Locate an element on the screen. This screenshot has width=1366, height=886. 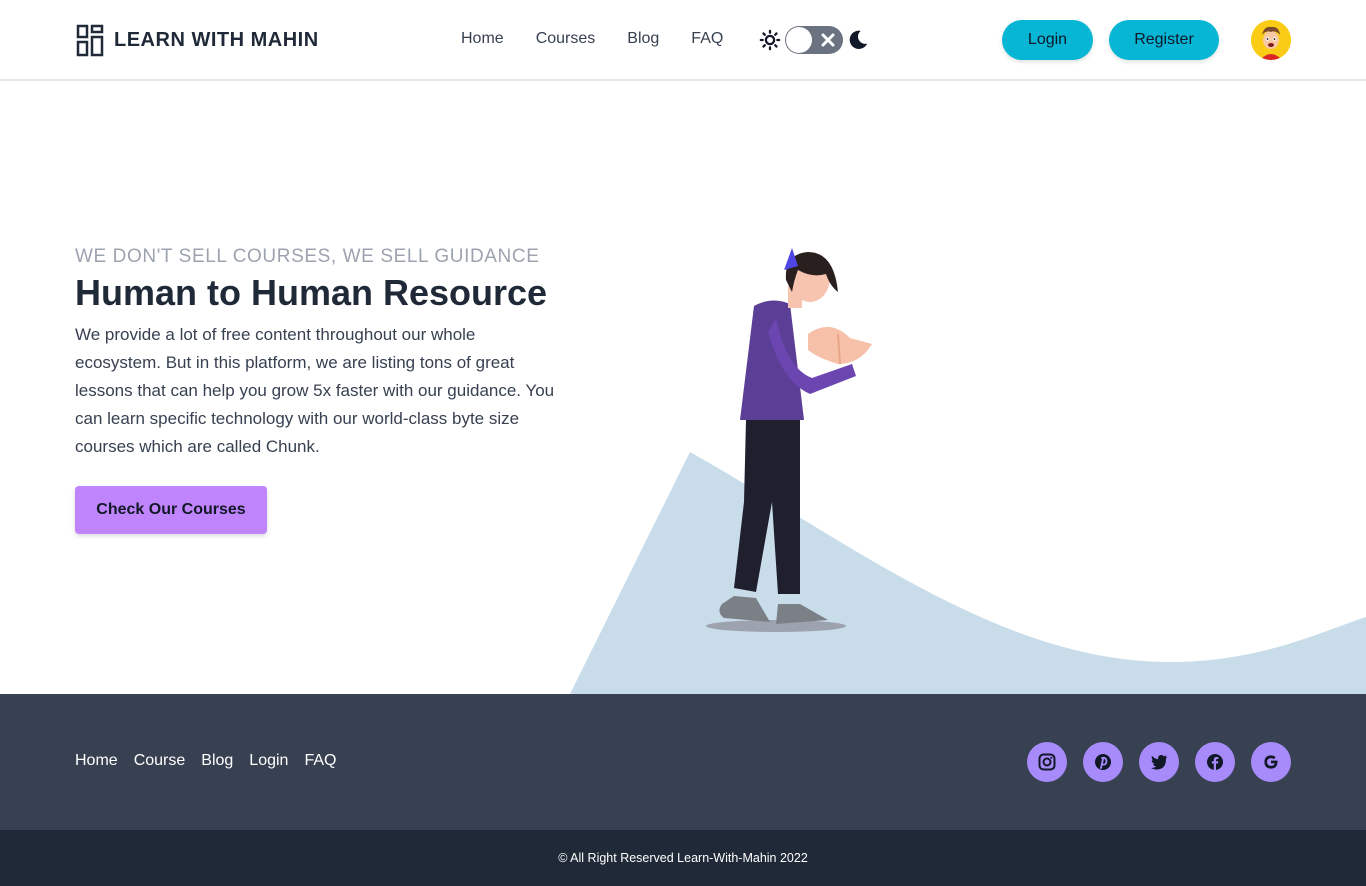
theme-toggle is located at coordinates (814, 40).